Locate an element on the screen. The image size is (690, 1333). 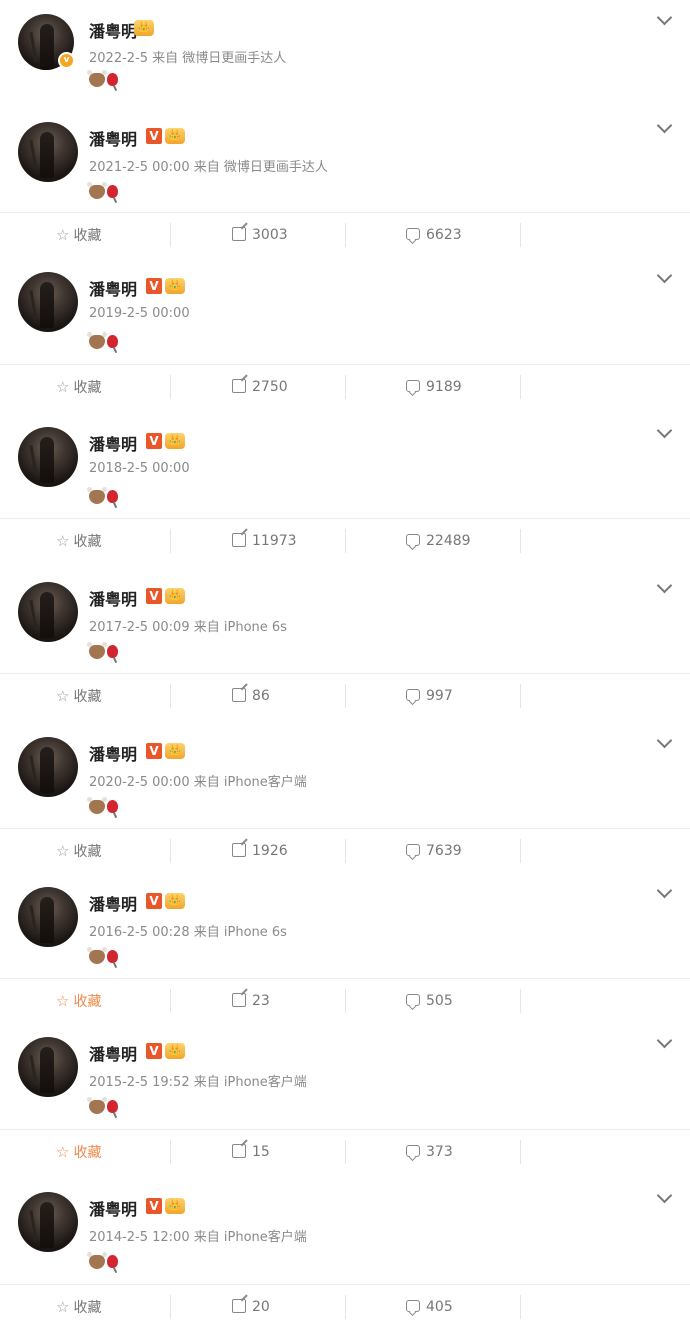
comment-button: 405 is located at coordinates (429, 1307).